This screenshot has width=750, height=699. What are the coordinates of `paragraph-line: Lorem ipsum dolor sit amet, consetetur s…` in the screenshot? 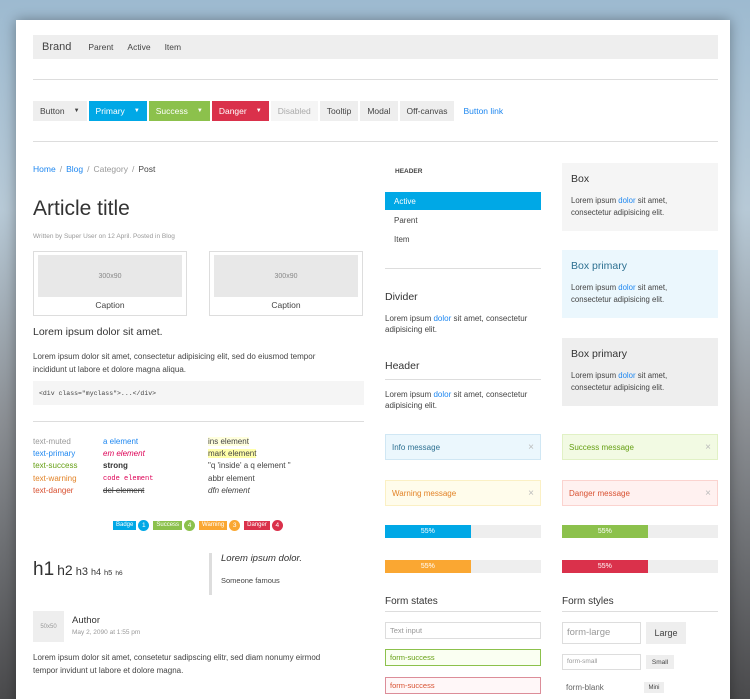 It's located at (177, 657).